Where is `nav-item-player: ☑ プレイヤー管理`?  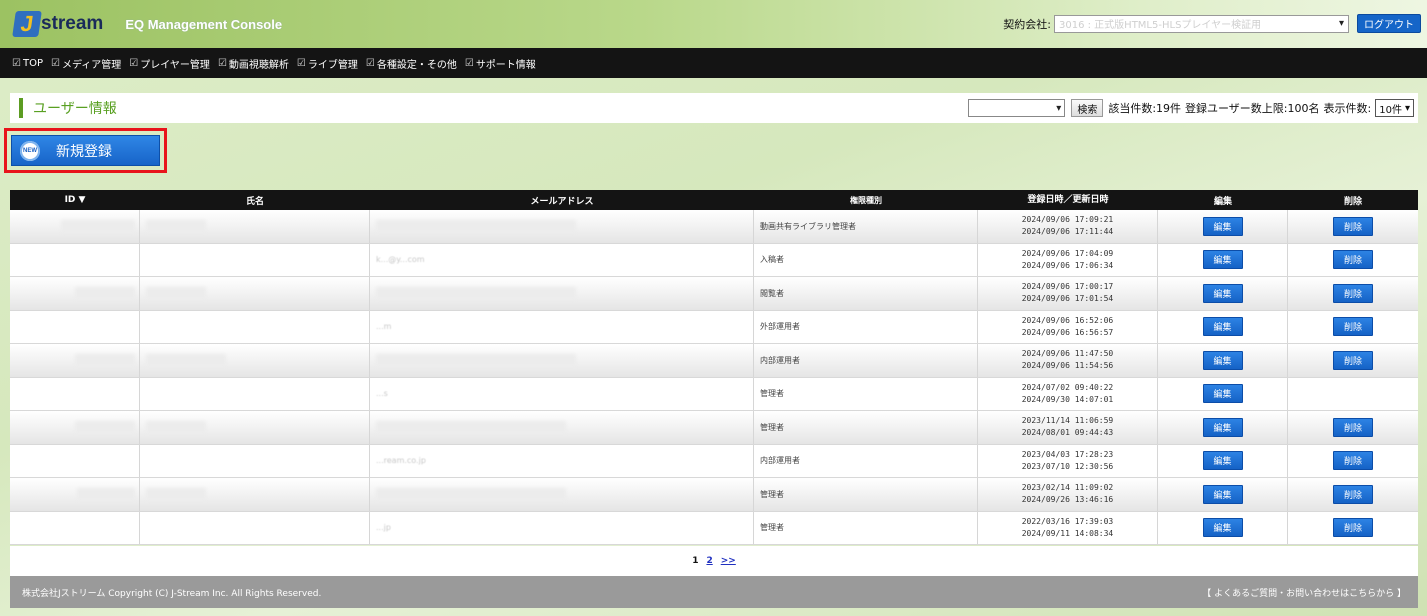 nav-item-player: ☑ プレイヤー管理 is located at coordinates (169, 63).